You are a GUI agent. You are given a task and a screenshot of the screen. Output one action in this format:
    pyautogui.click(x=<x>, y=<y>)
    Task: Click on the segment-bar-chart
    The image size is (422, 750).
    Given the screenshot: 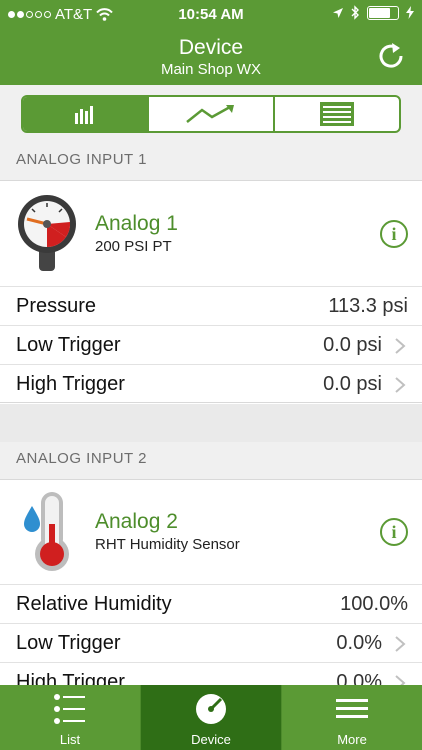 What is the action you would take?
    pyautogui.click(x=86, y=114)
    